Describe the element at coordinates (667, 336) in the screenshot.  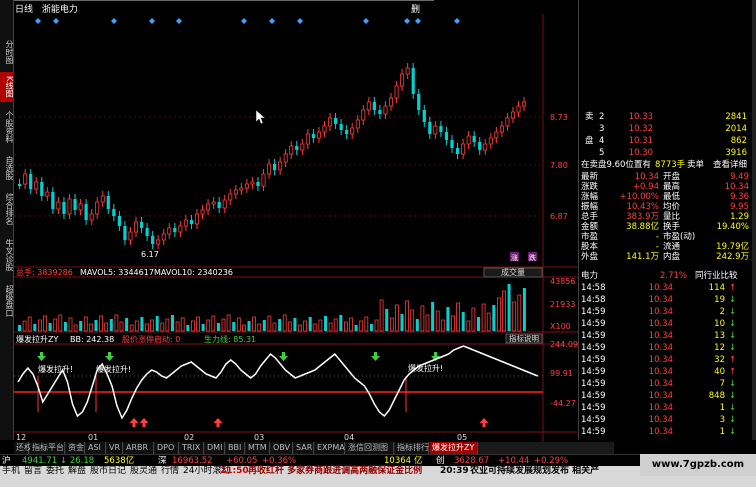
I see `tick-row: 14:59 10.34 13 ↓` at that location.